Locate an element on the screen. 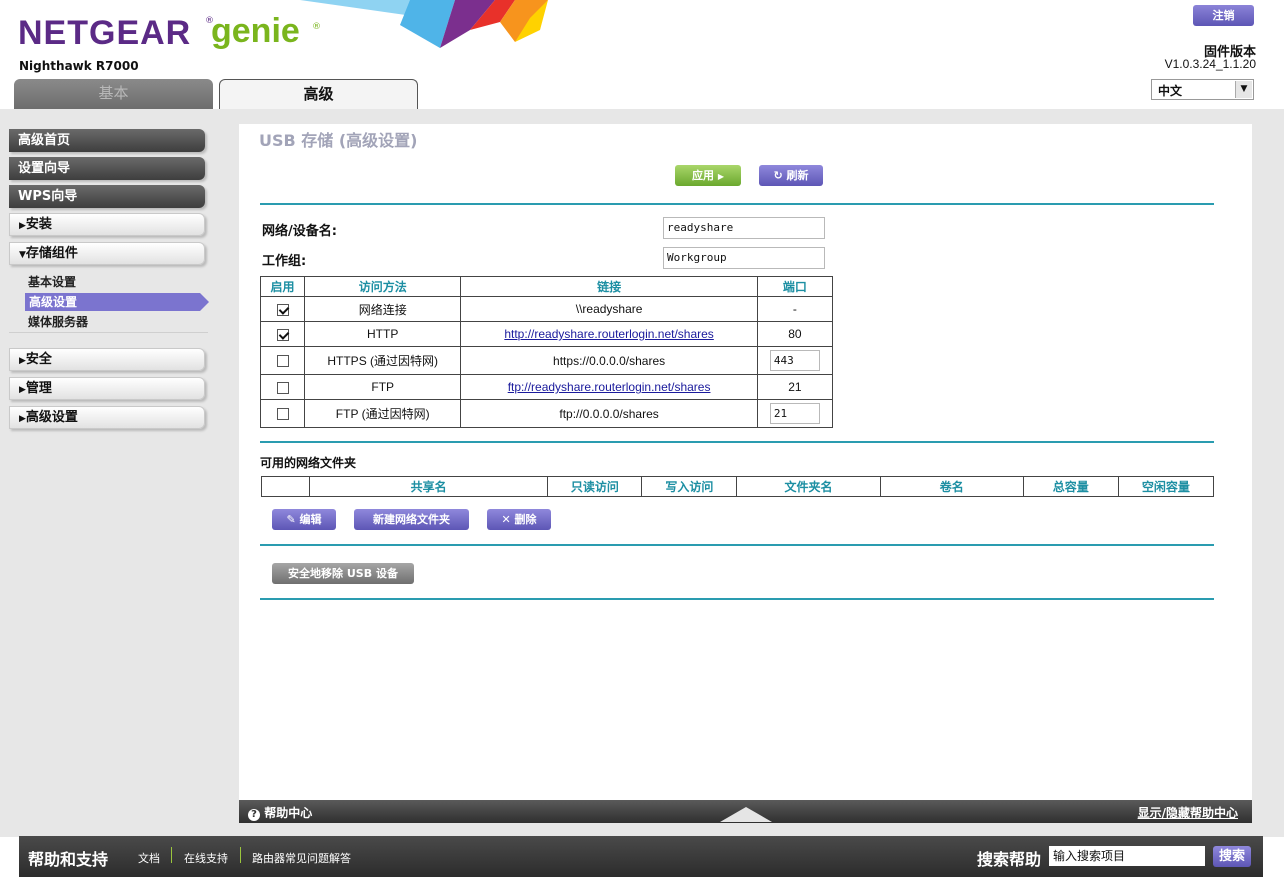  sidebar-sub-media-server: 媒体服务器 is located at coordinates (58, 321).